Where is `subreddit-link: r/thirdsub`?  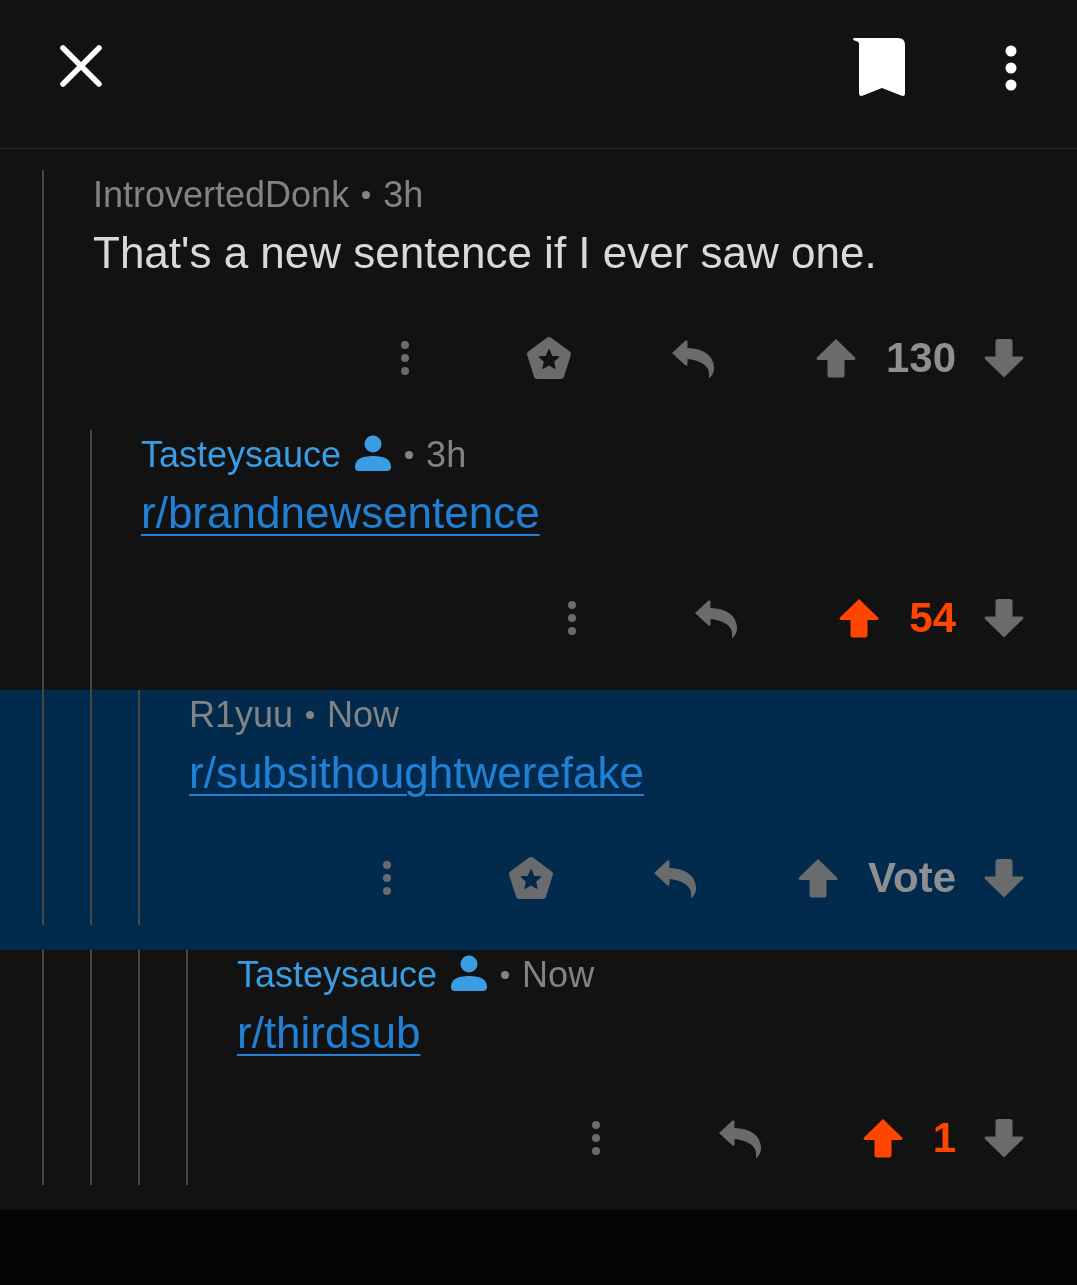 subreddit-link: r/thirdsub is located at coordinates (329, 1032).